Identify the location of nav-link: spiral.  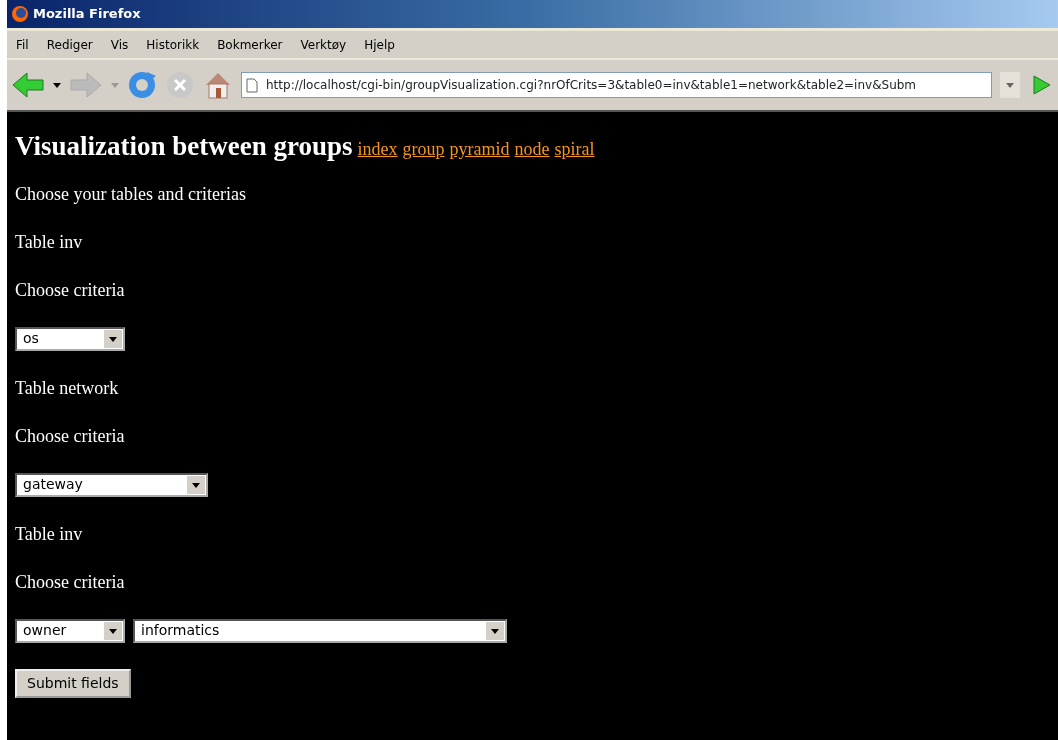
(574, 149).